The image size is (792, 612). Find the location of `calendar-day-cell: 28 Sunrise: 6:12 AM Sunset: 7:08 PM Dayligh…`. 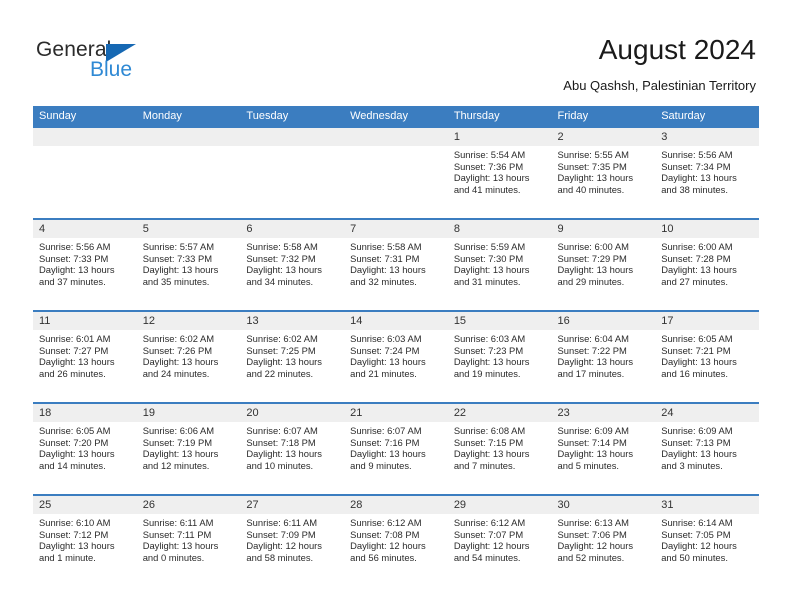

calendar-day-cell: 28 Sunrise: 6:12 AM Sunset: 7:08 PM Dayligh… is located at coordinates (396, 540).